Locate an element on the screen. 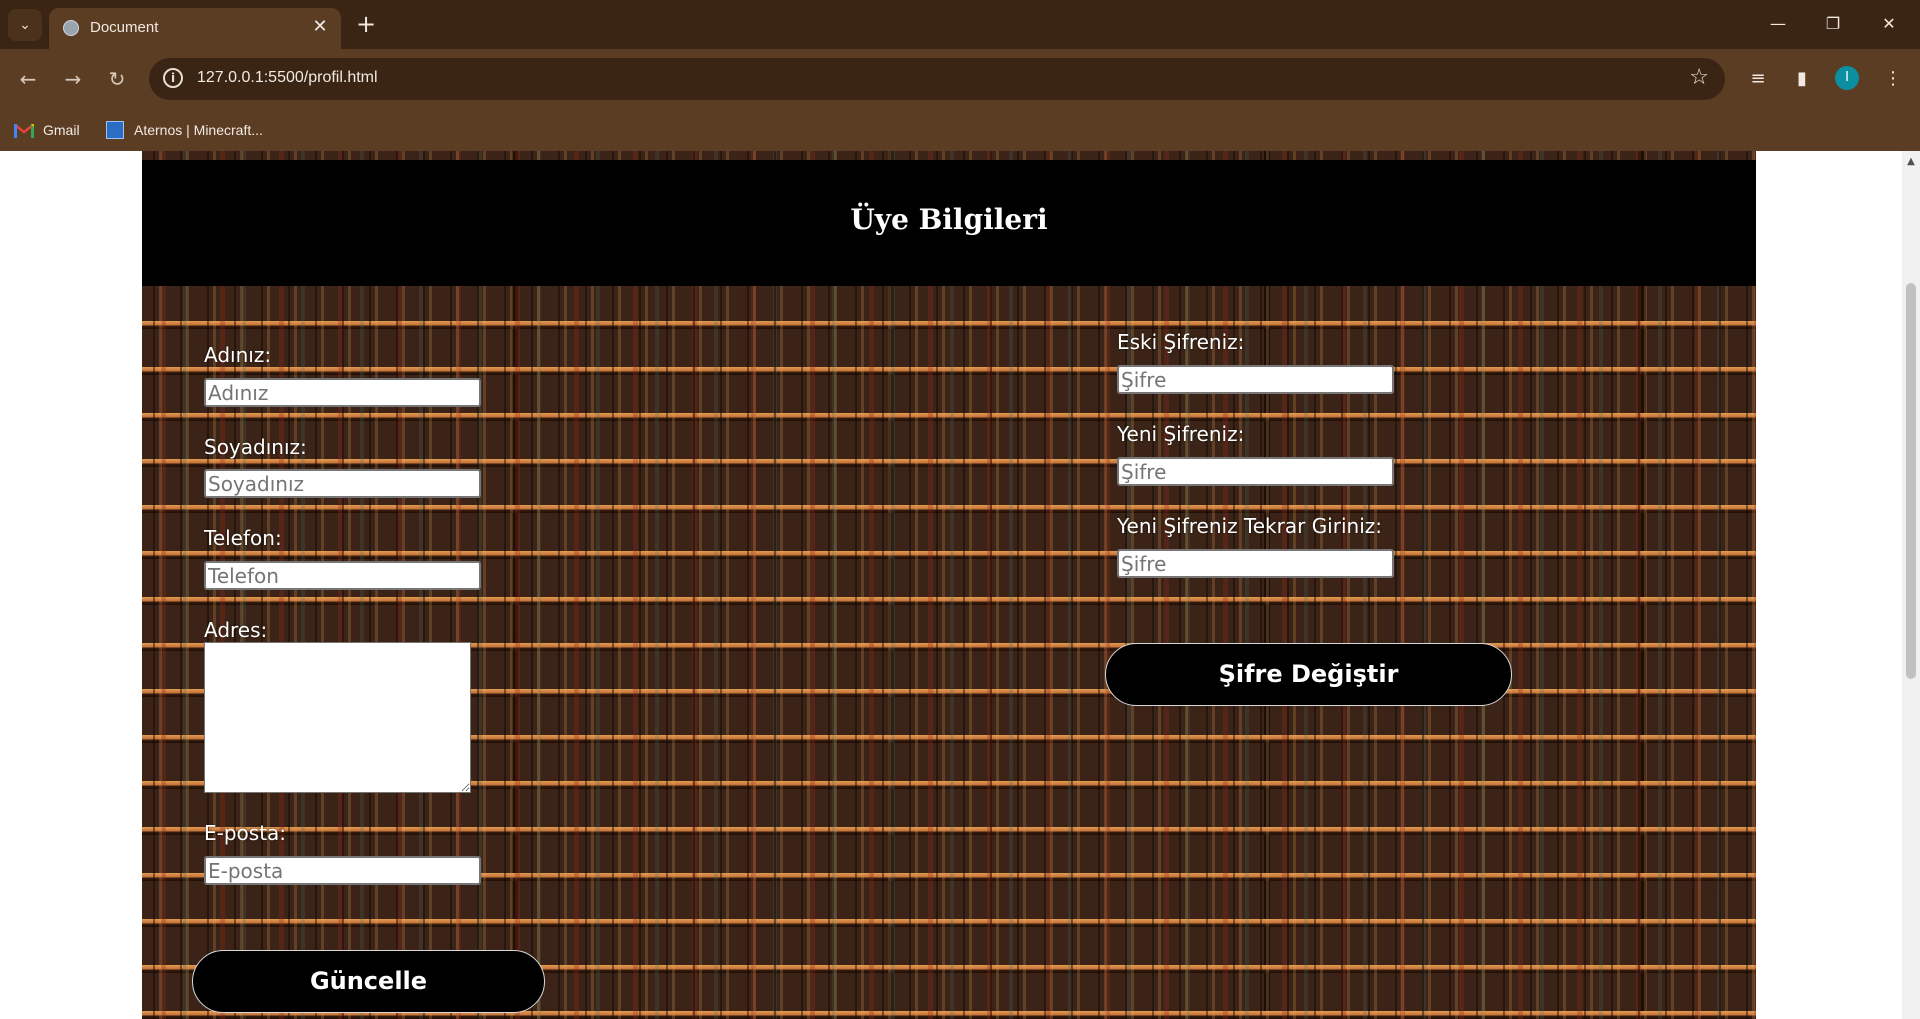  info-icon: i is located at coordinates (173, 78).